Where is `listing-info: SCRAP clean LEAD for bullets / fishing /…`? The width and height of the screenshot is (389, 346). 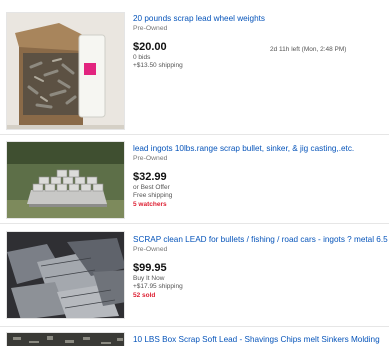
listing-info: SCRAP clean LEAD for bullets / fishing /… is located at coordinates (261, 261).